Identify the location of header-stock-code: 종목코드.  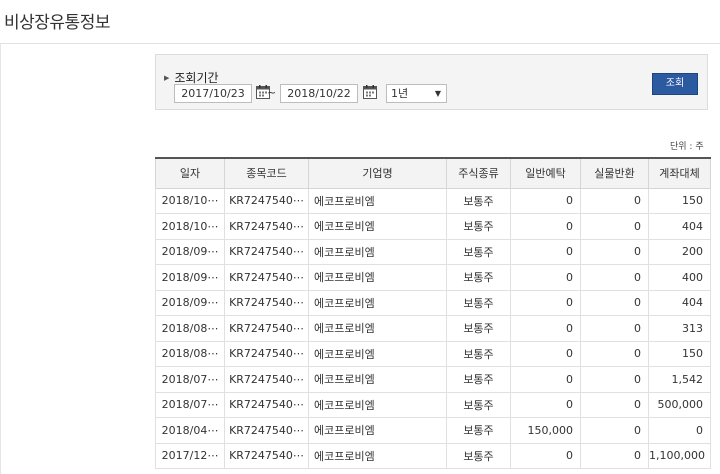
(266, 173).